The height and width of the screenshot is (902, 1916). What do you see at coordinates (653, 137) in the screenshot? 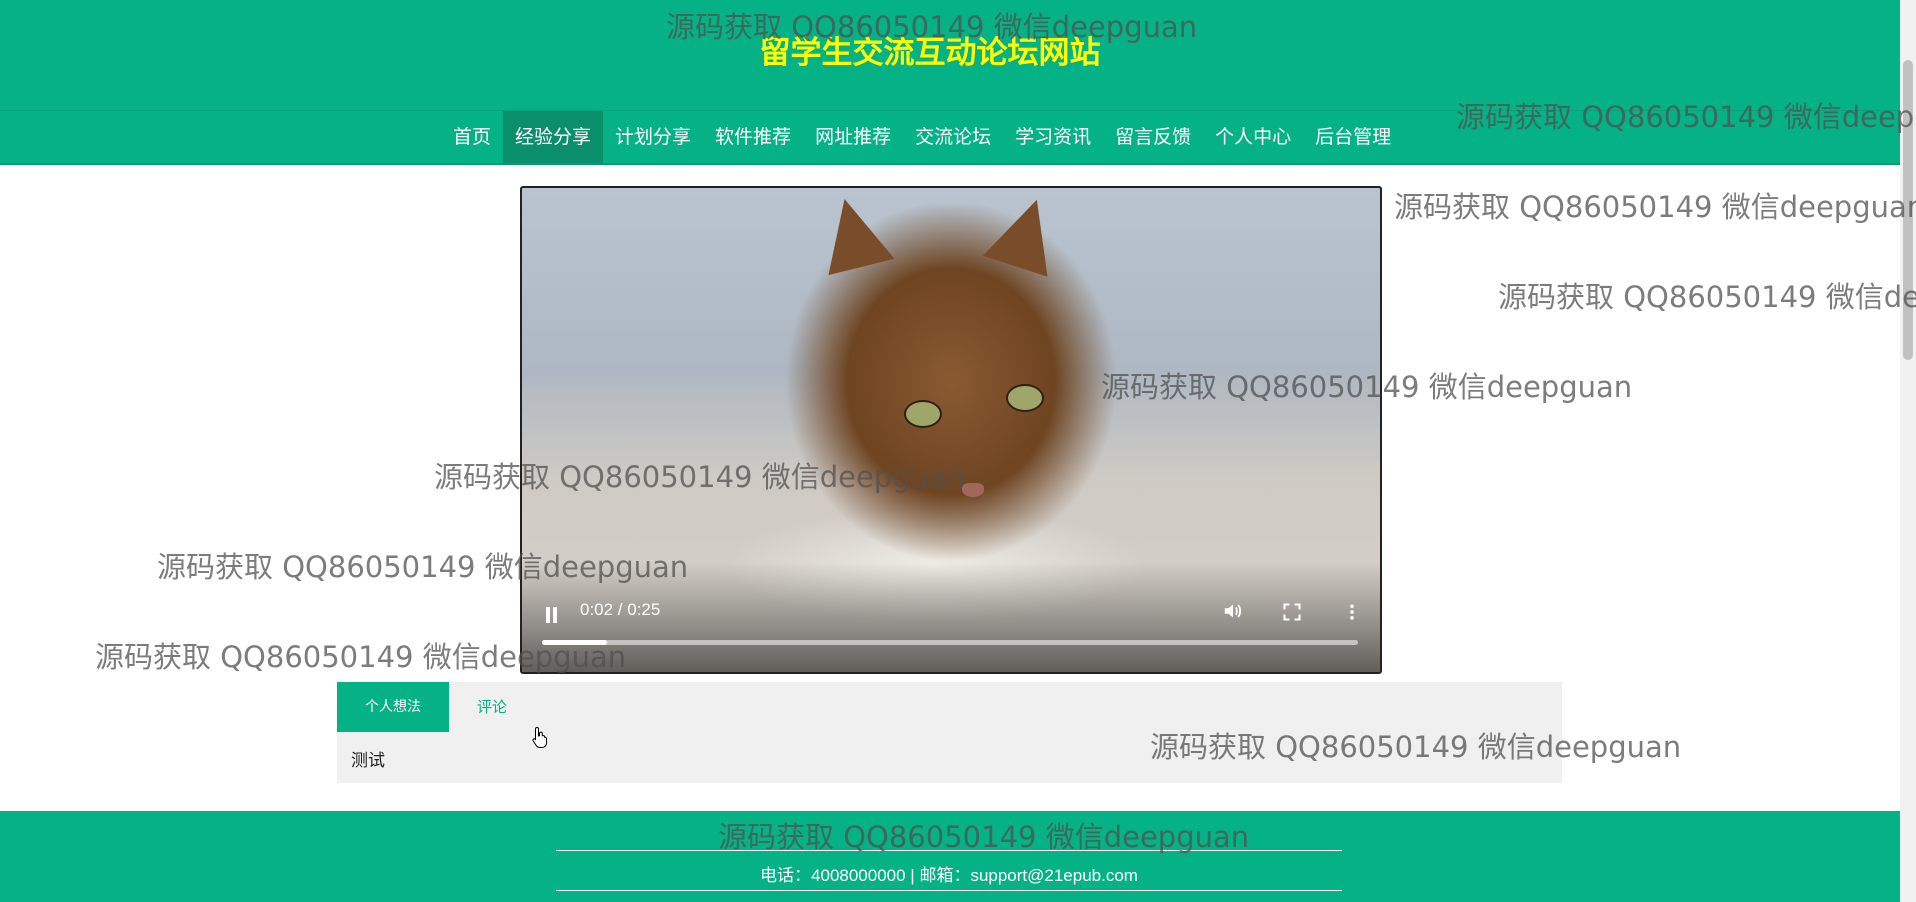
I see `nav-item-plan-share: 计划分享` at bounding box center [653, 137].